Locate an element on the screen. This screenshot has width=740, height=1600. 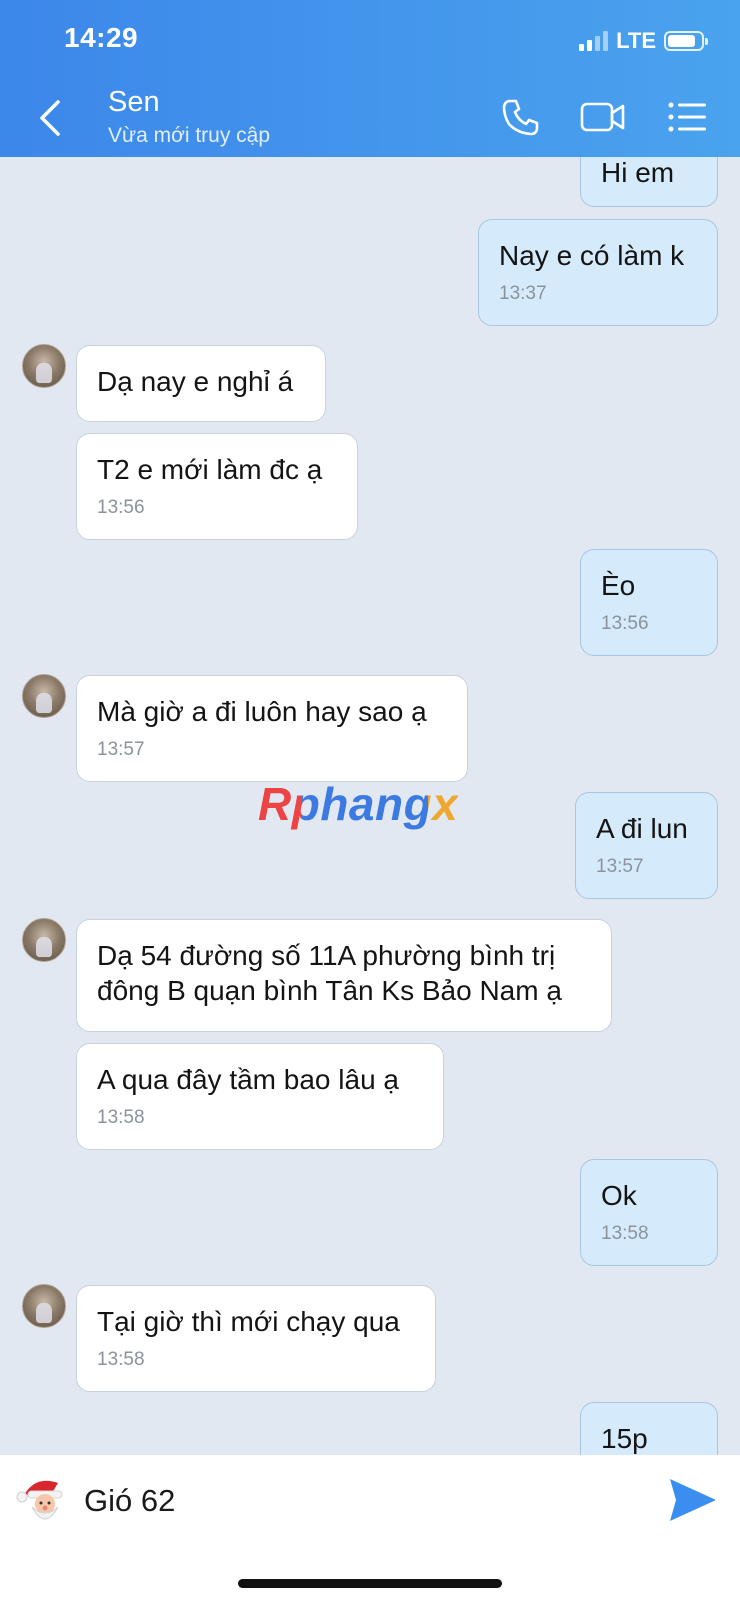
message-bubble-outgoing: Hi em is located at coordinates (649, 182).